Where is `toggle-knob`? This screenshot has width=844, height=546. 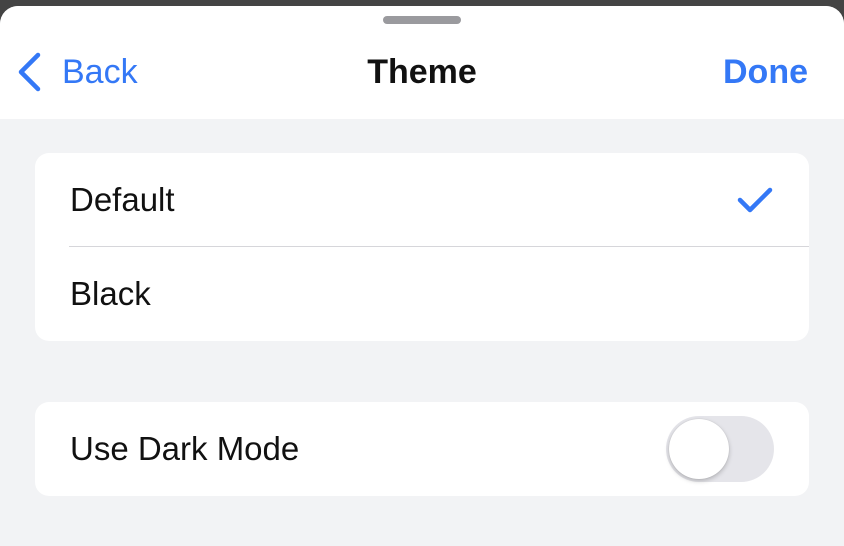 toggle-knob is located at coordinates (699, 449).